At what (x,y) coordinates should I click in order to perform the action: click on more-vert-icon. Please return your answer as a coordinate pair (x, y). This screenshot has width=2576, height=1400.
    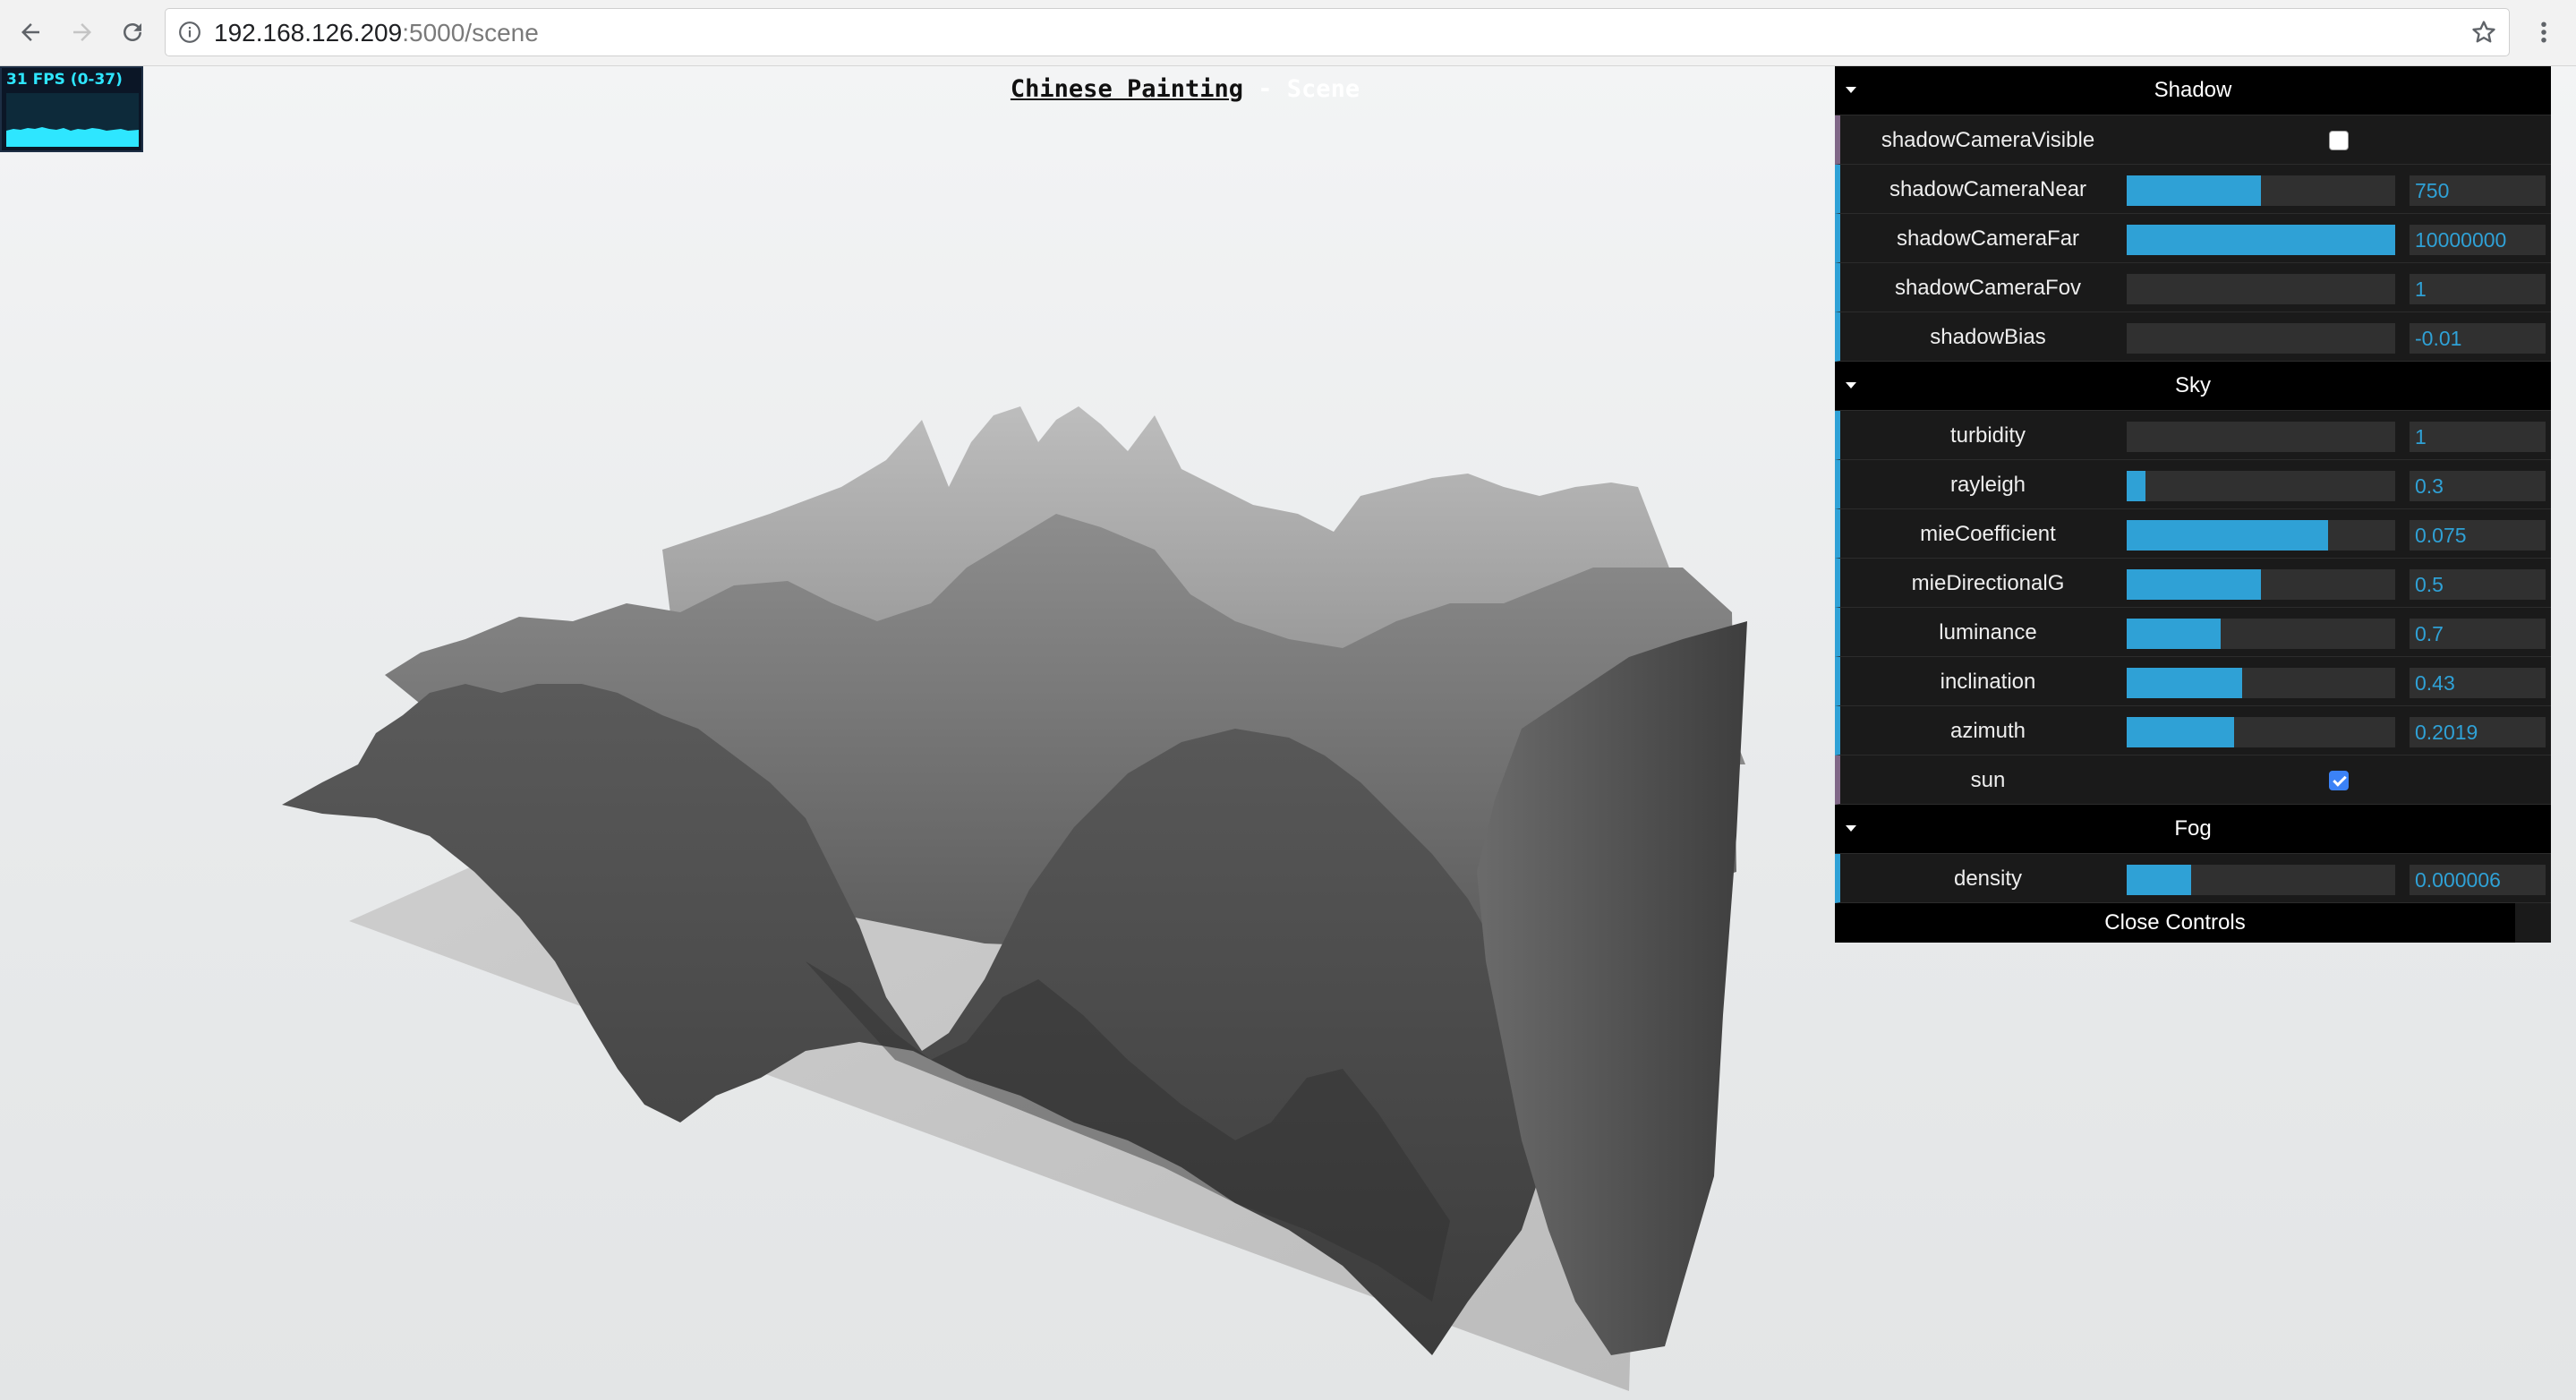
    Looking at the image, I should click on (2543, 32).